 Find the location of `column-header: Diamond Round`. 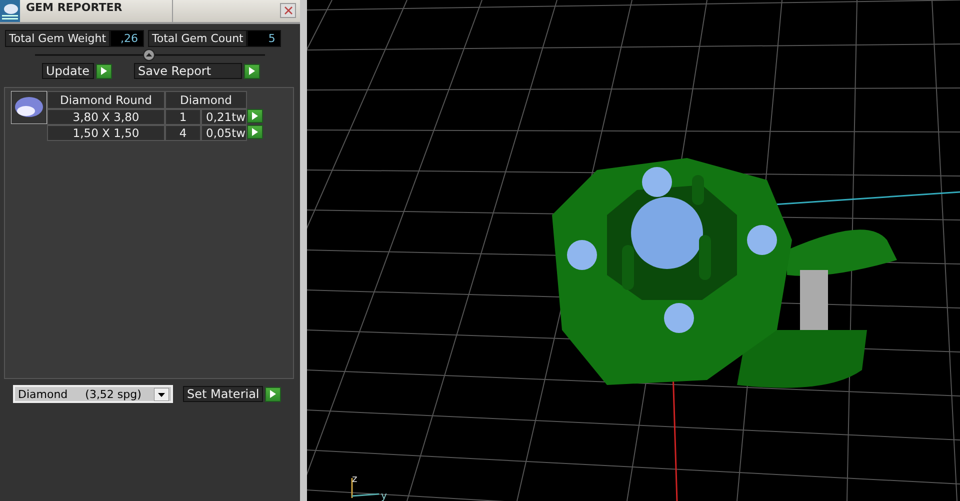

column-header: Diamond Round is located at coordinates (106, 100).